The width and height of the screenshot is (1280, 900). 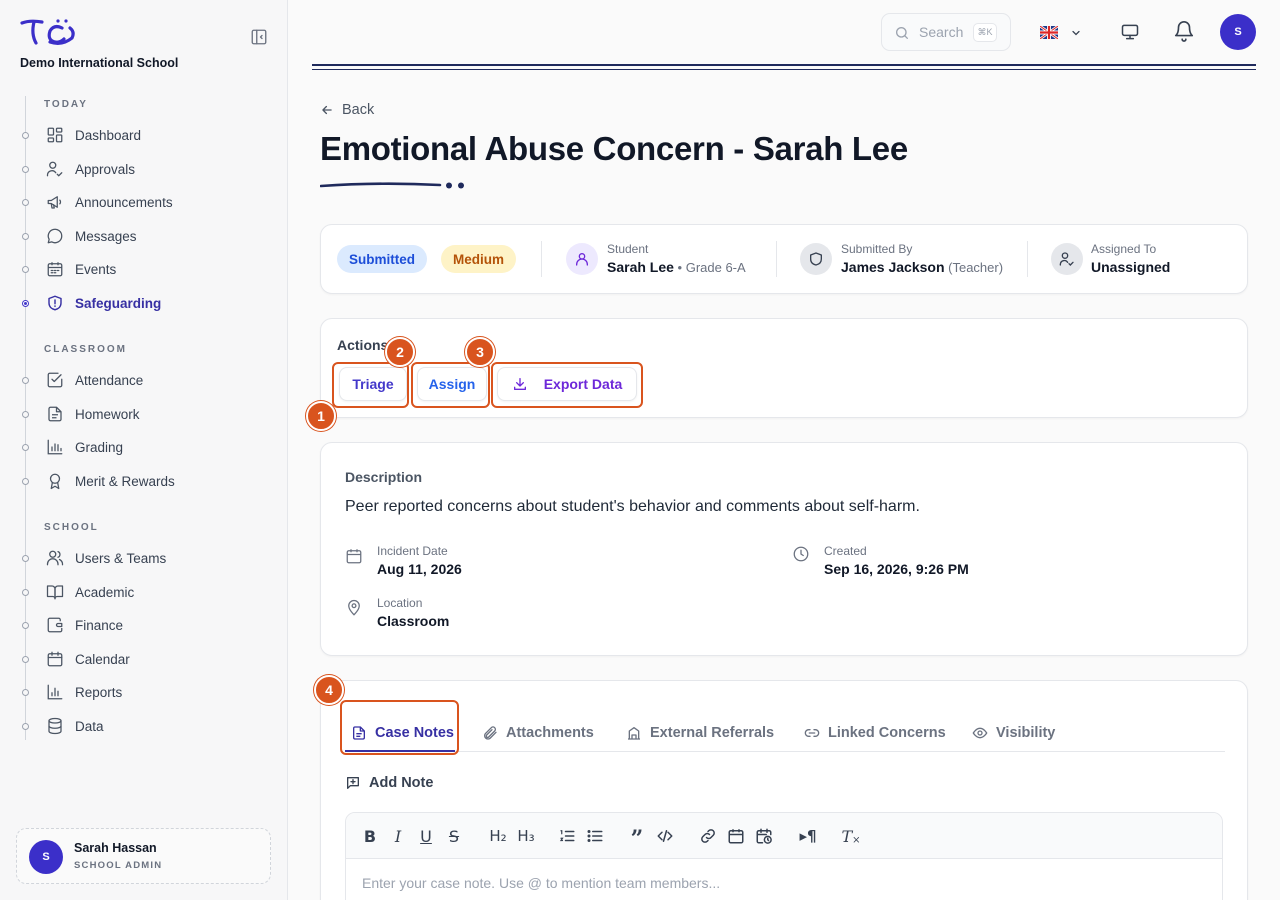 I want to click on strikethrough-icon: S, so click(x=454, y=836).